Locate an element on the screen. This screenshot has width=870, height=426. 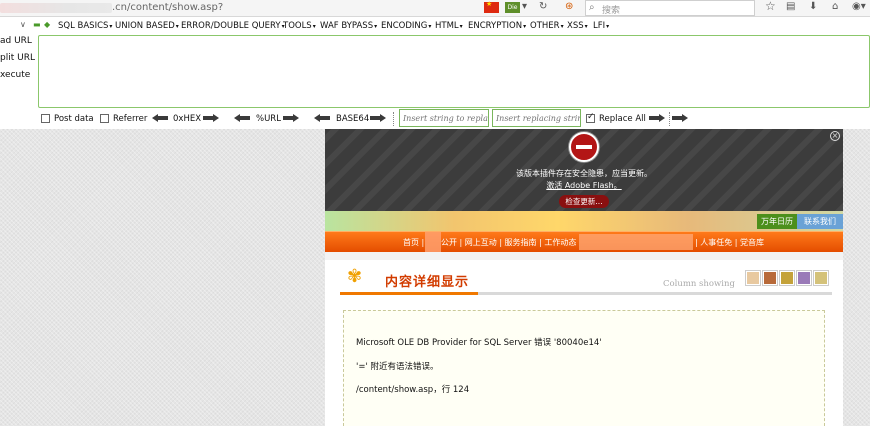
menu-union-based: UNION BASED is located at coordinates (147, 26).